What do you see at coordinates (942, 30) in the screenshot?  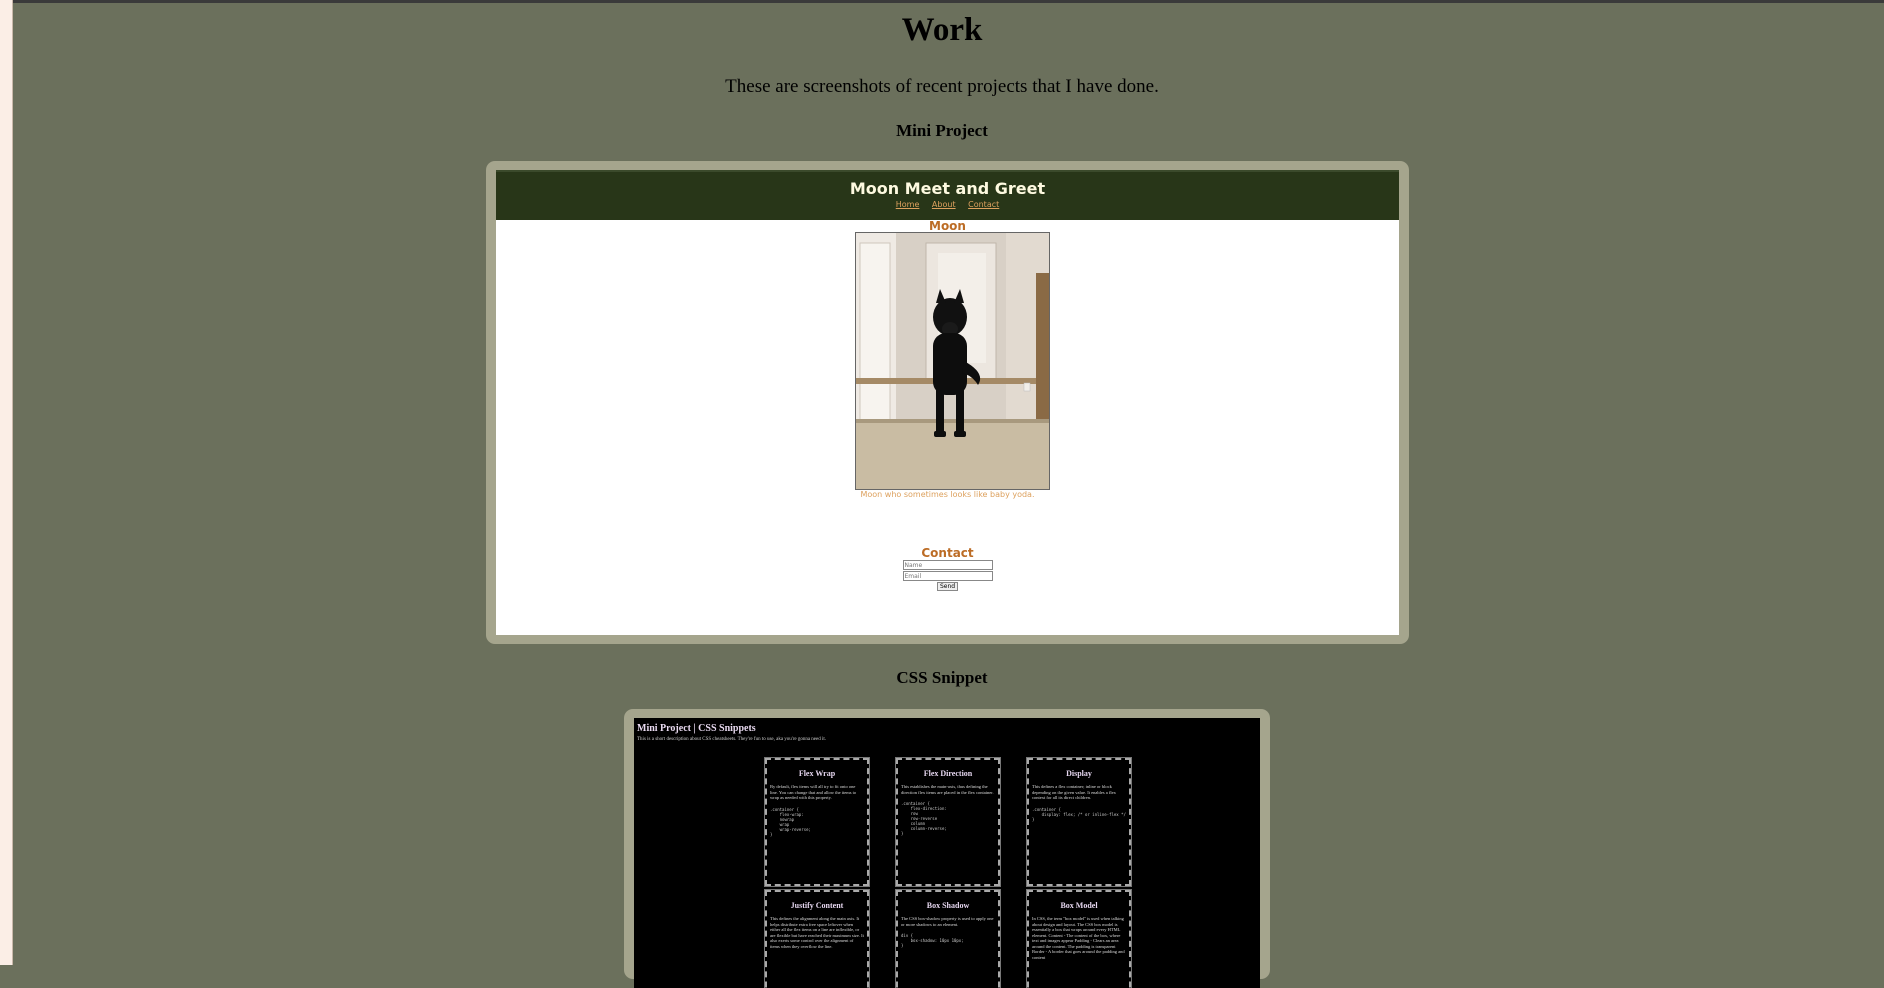 I see `page-title: Work` at bounding box center [942, 30].